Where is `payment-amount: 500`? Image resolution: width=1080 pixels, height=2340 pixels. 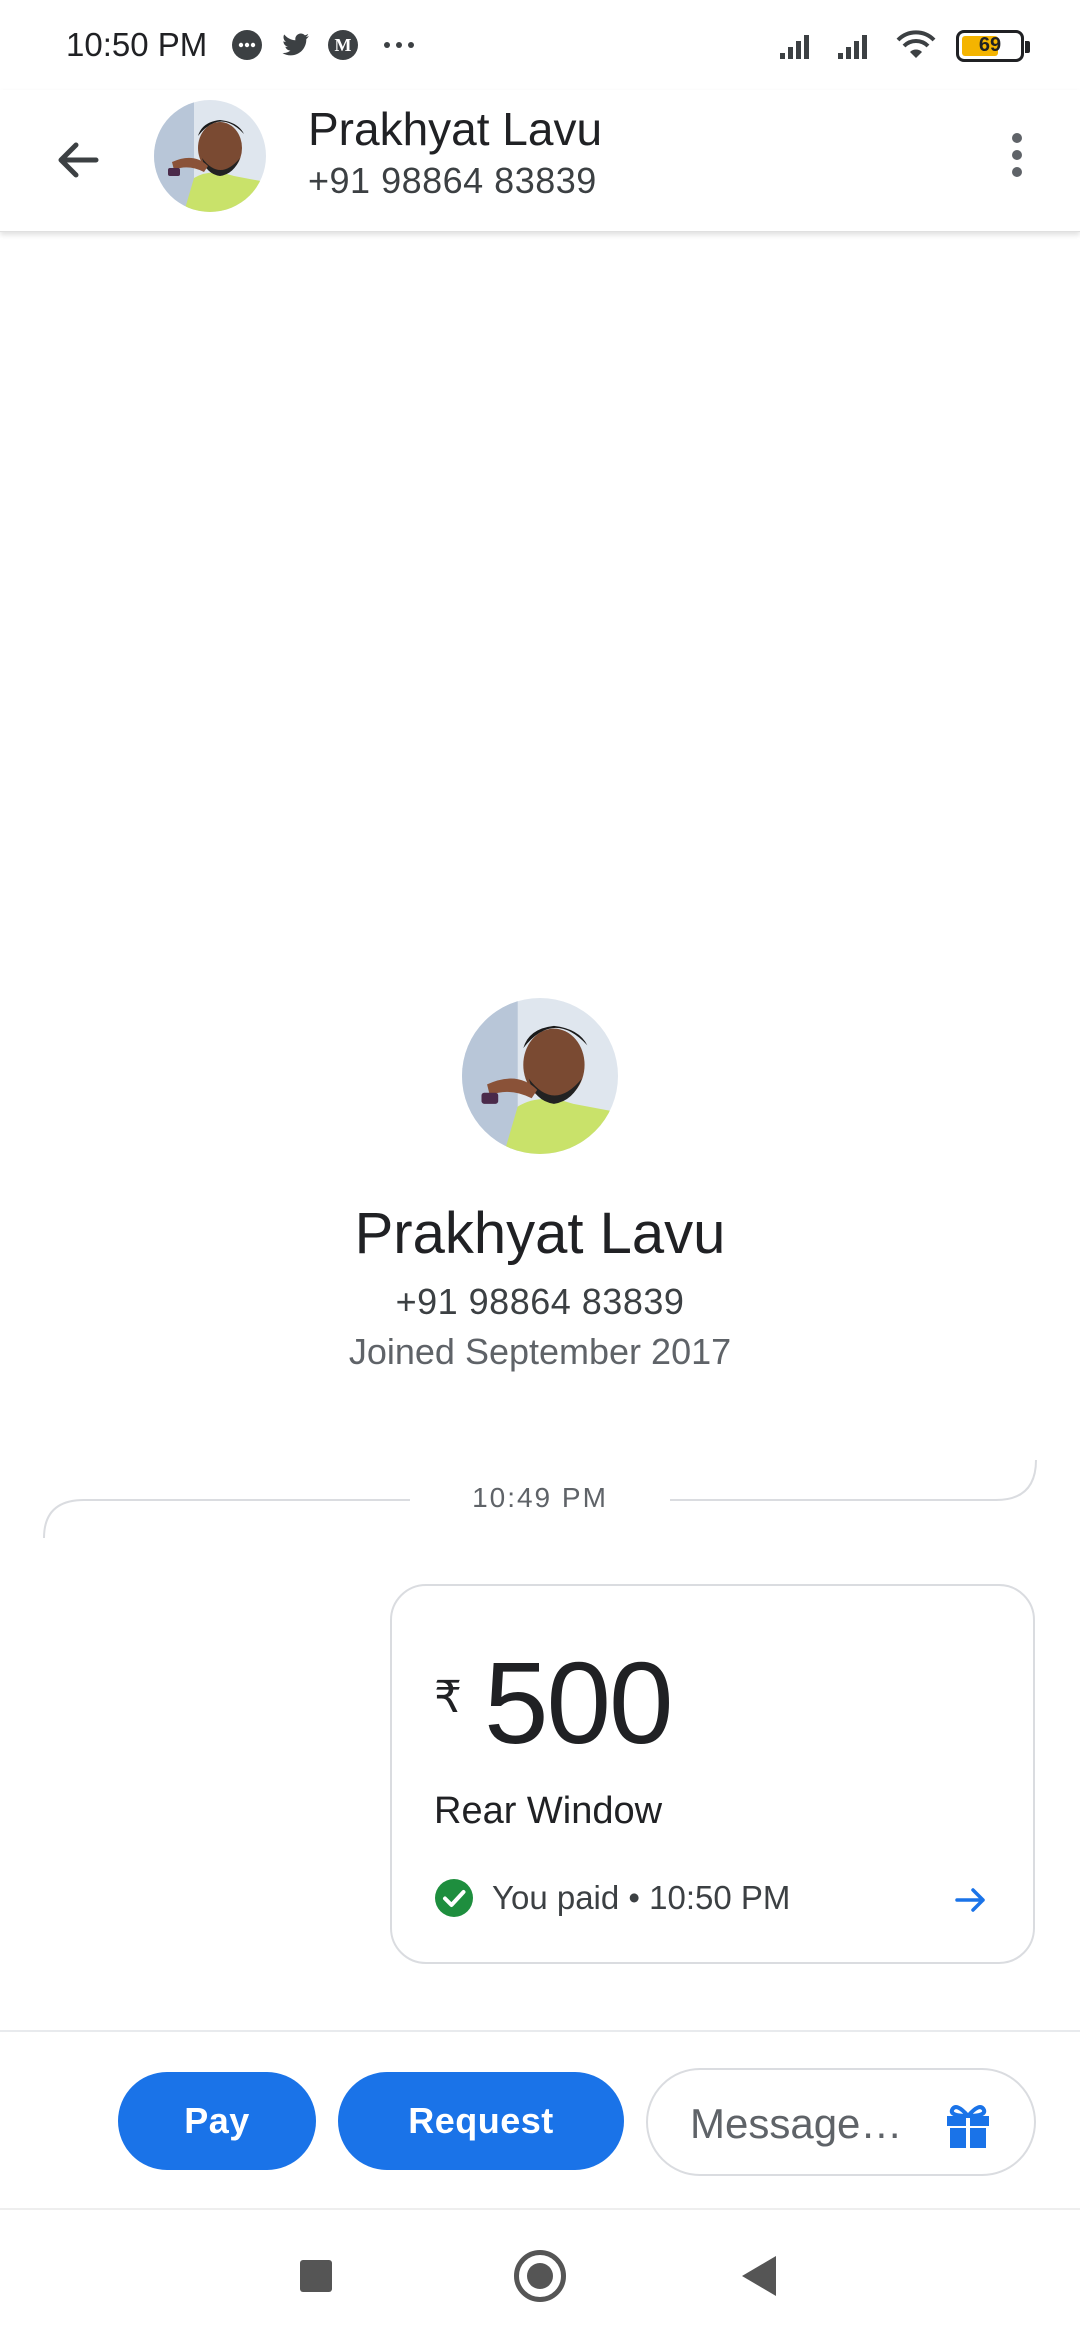 payment-amount: 500 is located at coordinates (579, 1703).